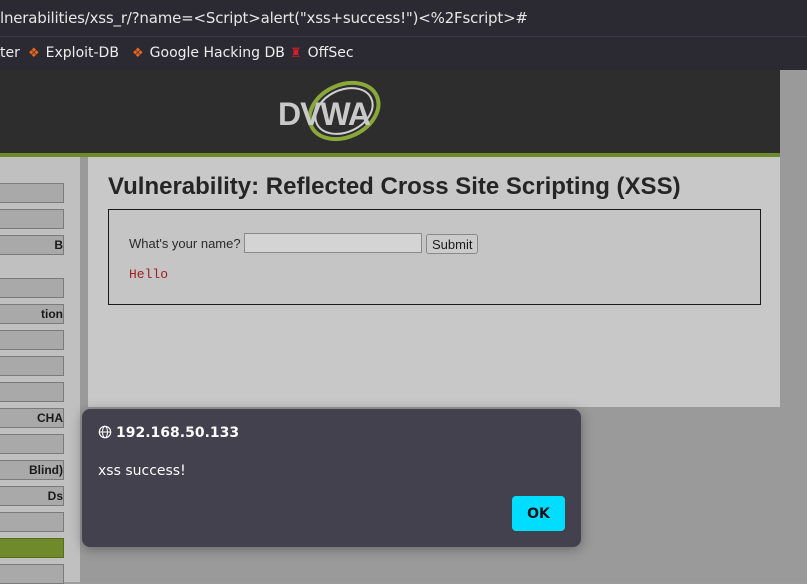 This screenshot has width=807, height=584. What do you see at coordinates (55, 496) in the screenshot?
I see `sidebar-item-label: Ds` at bounding box center [55, 496].